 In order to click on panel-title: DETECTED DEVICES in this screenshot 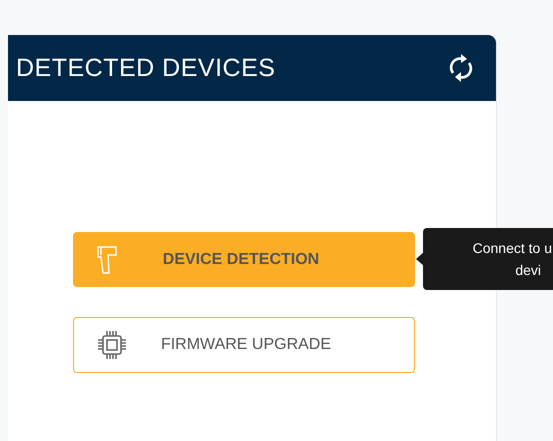, I will do `click(146, 68)`.